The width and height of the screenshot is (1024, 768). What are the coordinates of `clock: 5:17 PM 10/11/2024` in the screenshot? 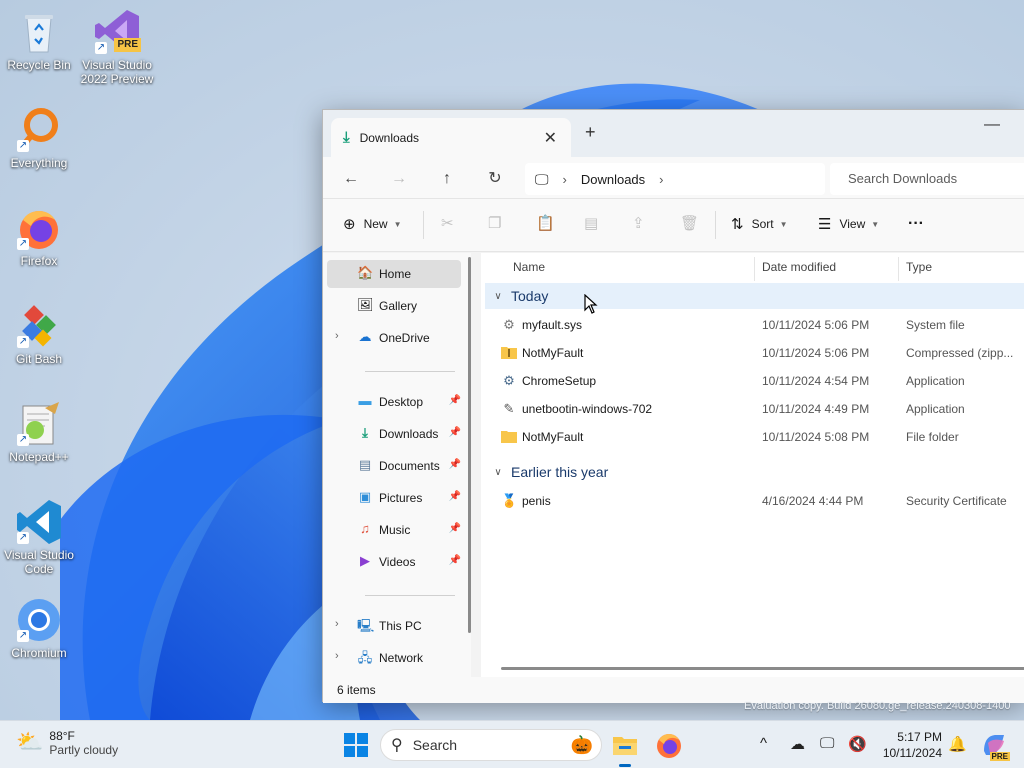 It's located at (909, 745).